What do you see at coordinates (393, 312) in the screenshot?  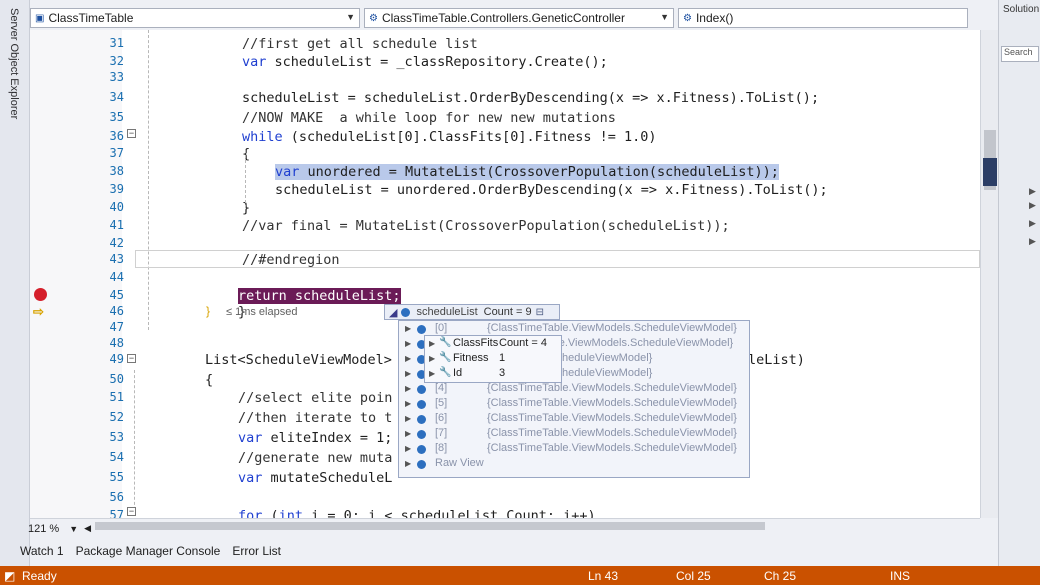 I see `expand-icon: ◢` at bounding box center [393, 312].